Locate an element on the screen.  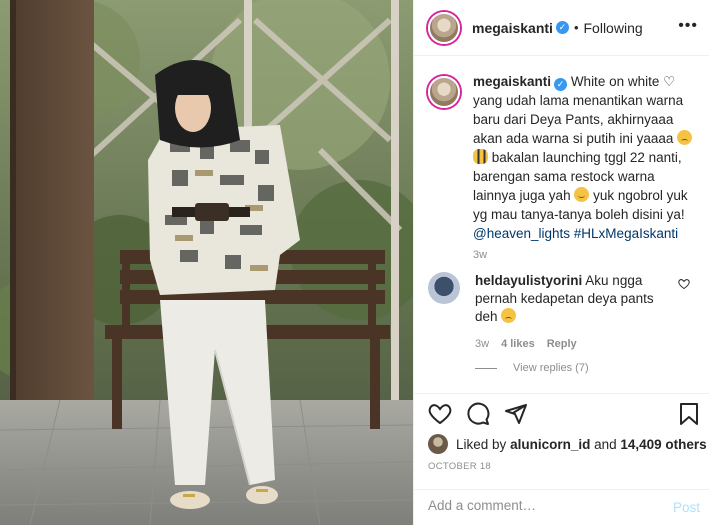
likes-and: and is located at coordinates (605, 444).